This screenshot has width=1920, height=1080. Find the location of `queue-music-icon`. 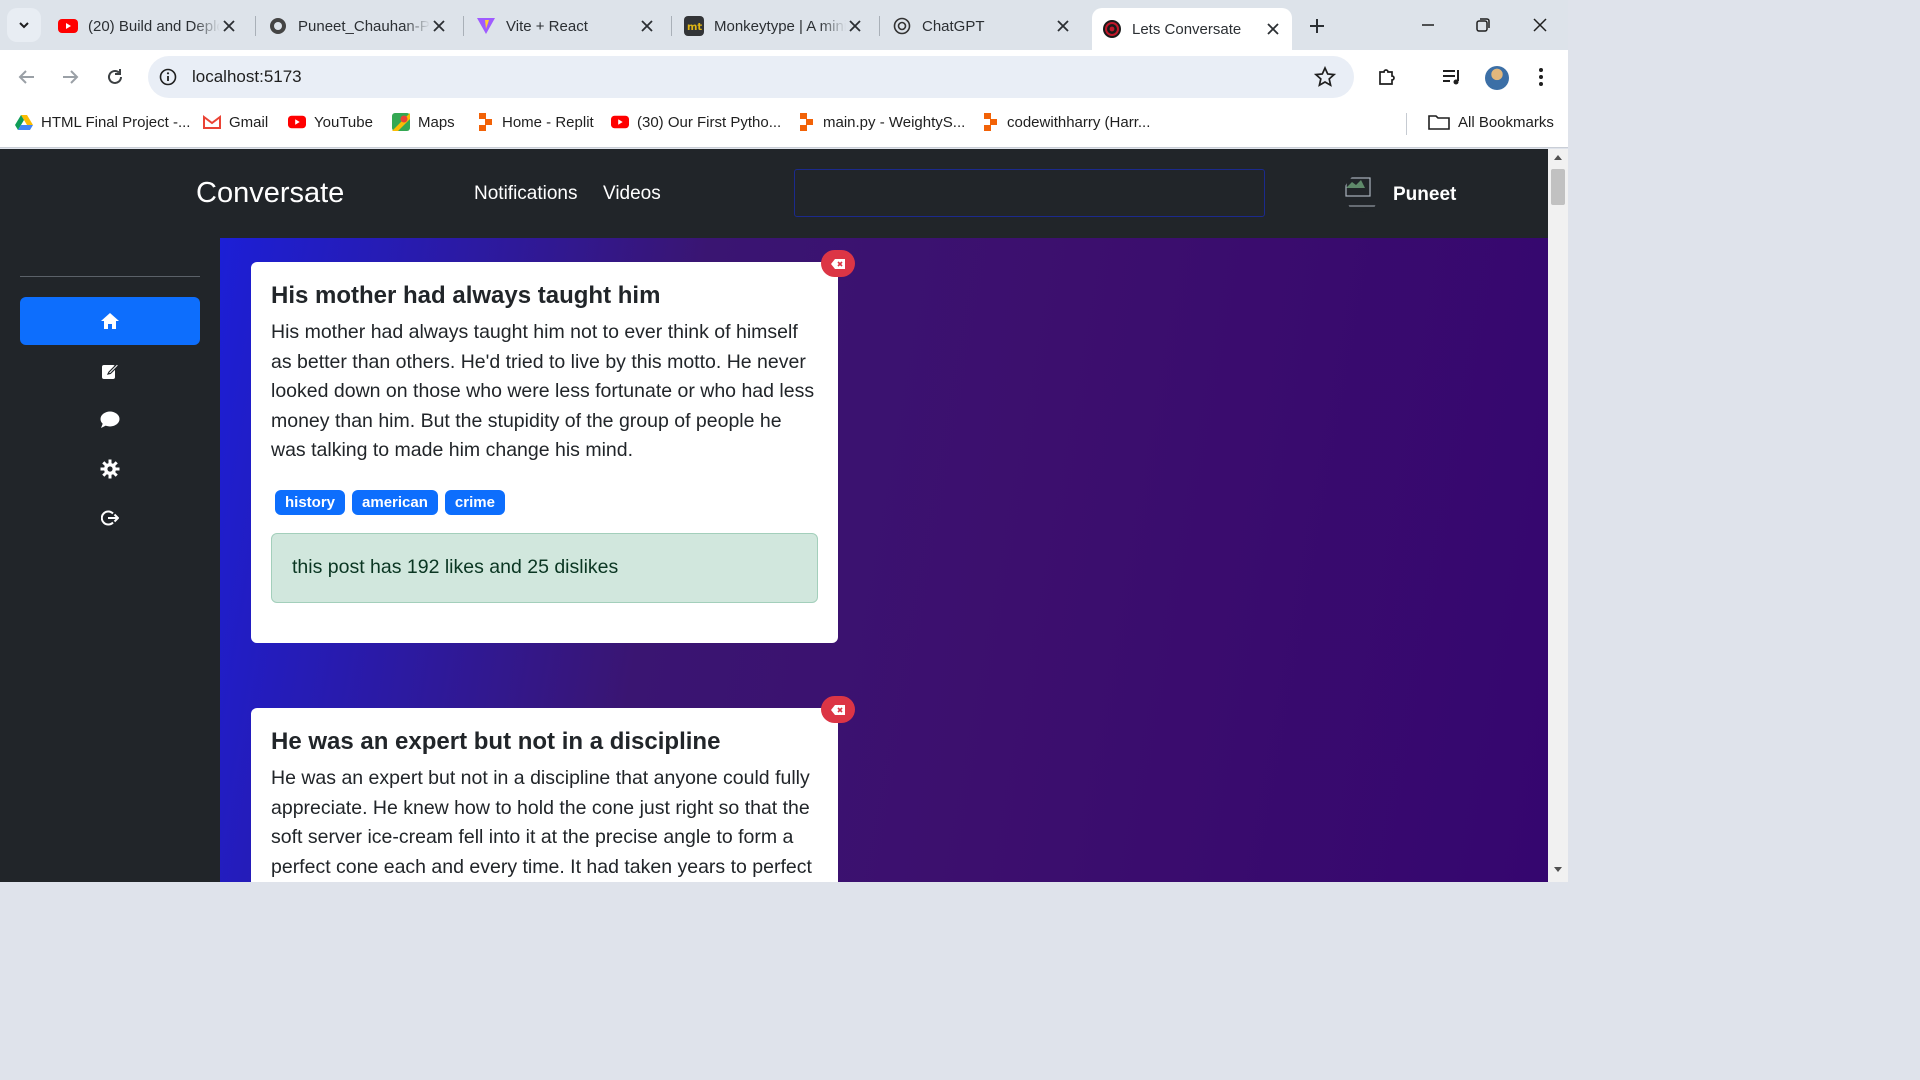

queue-music-icon is located at coordinates (1451, 77).